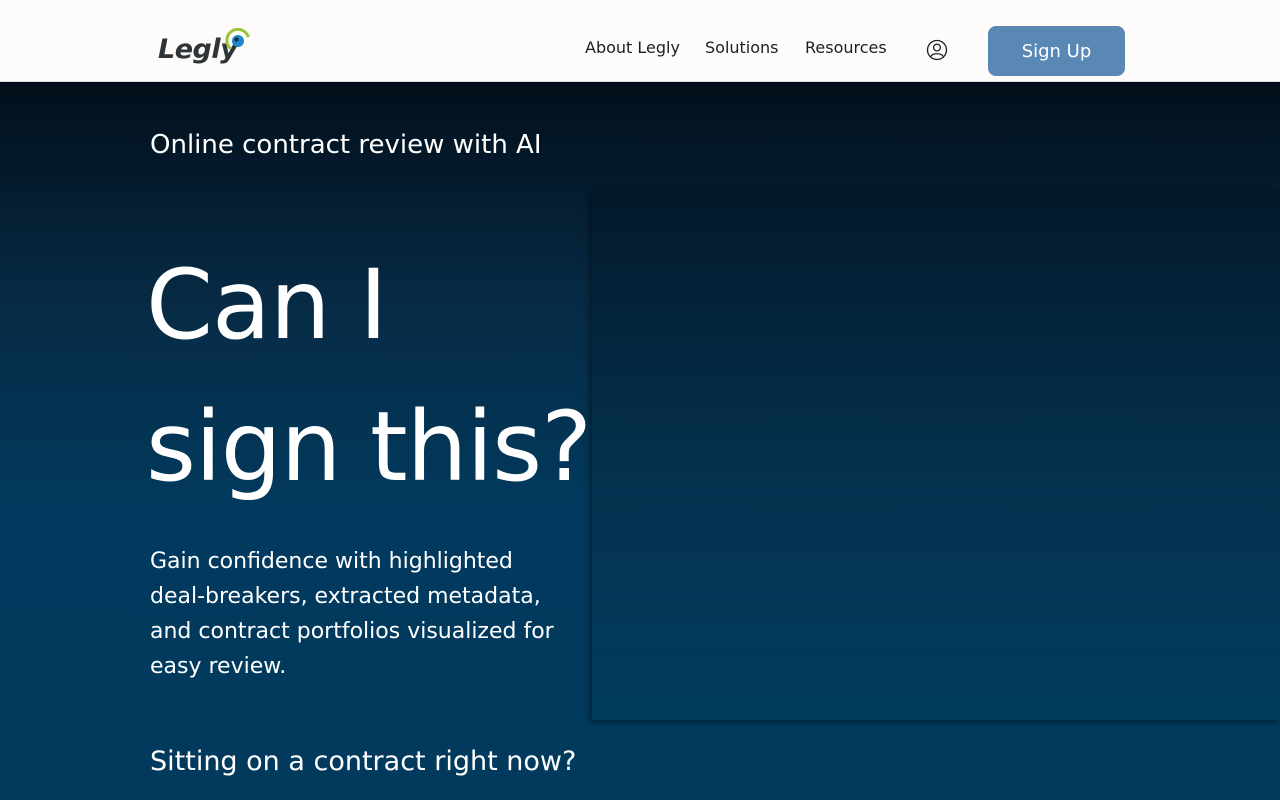  What do you see at coordinates (632, 47) in the screenshot?
I see `nav-about-legly: About Legly` at bounding box center [632, 47].